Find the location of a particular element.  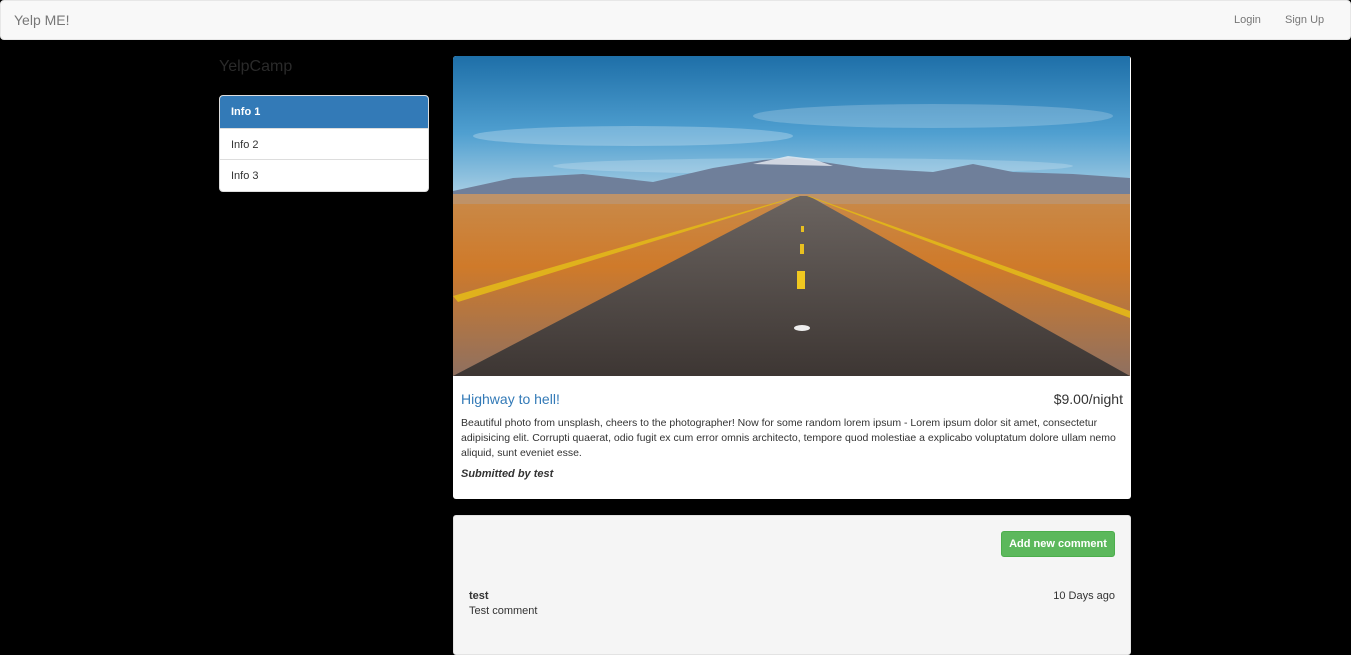

campground-price: $9.00/night is located at coordinates (1088, 399).